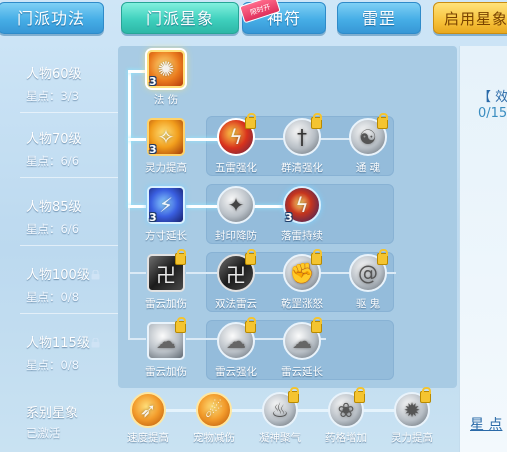 The width and height of the screenshot is (507, 452). Describe the element at coordinates (166, 100) in the screenshot. I see `skill-name: 法 伤` at that location.